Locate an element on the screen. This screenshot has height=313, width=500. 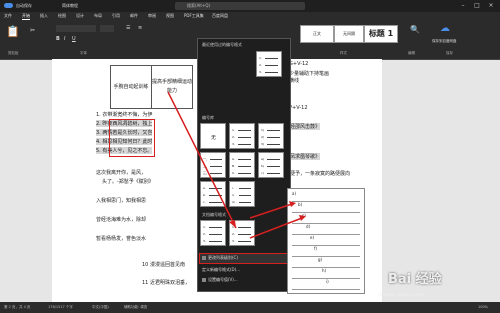
table-cell: 提高手部精细运动能力 is located at coordinates (172, 87).